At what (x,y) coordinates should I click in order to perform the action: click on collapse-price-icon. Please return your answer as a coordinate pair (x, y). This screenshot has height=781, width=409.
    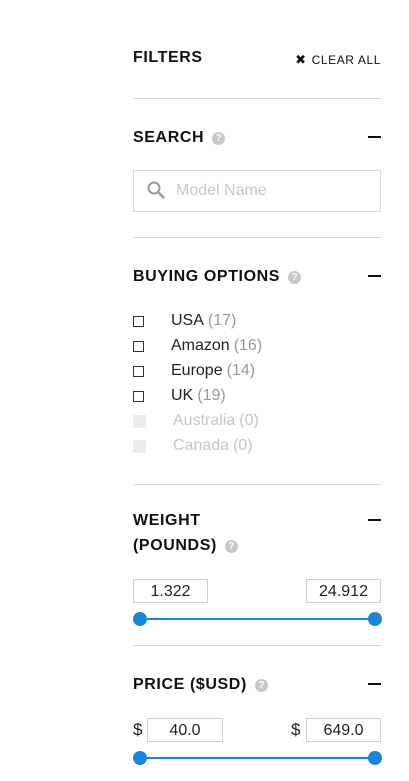
    Looking at the image, I should click on (374, 684).